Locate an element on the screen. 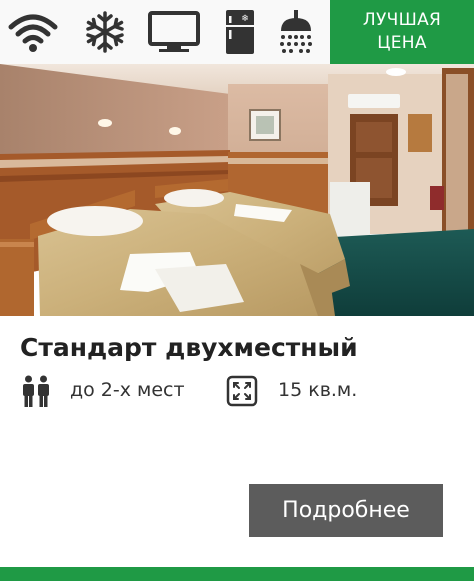 The image size is (474, 581). room-title: Стандарт двухместный is located at coordinates (189, 347).